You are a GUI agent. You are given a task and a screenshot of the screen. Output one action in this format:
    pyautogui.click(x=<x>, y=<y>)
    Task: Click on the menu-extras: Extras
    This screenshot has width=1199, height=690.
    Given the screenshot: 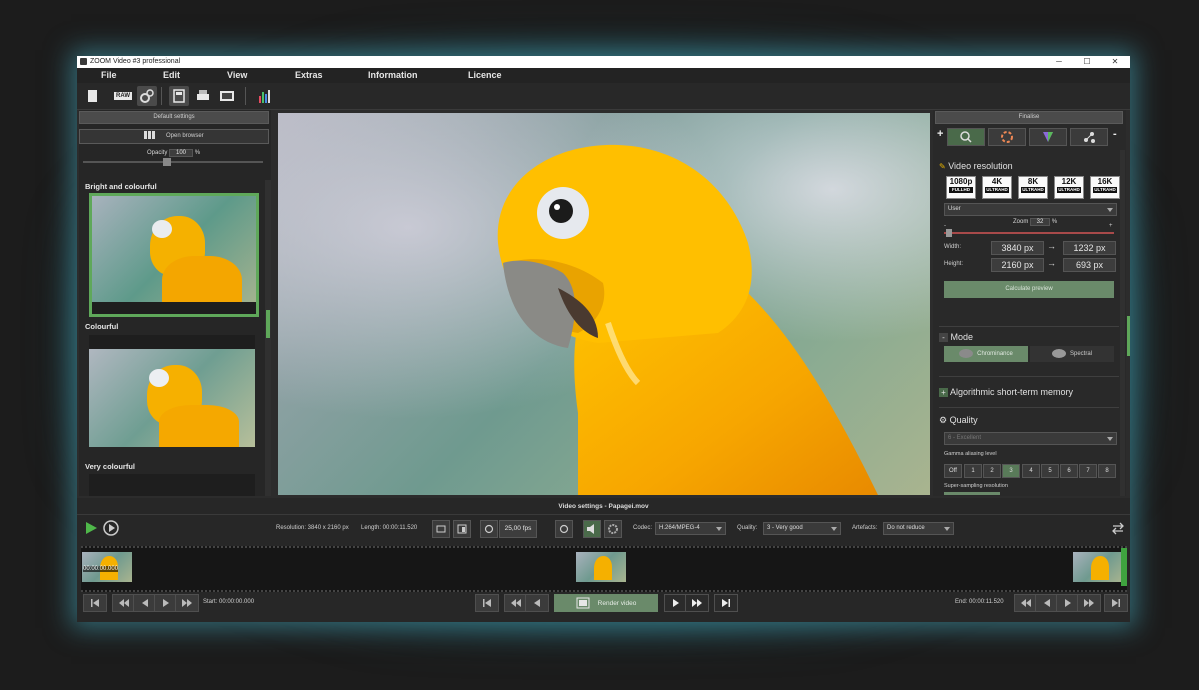 What is the action you would take?
    pyautogui.click(x=309, y=75)
    